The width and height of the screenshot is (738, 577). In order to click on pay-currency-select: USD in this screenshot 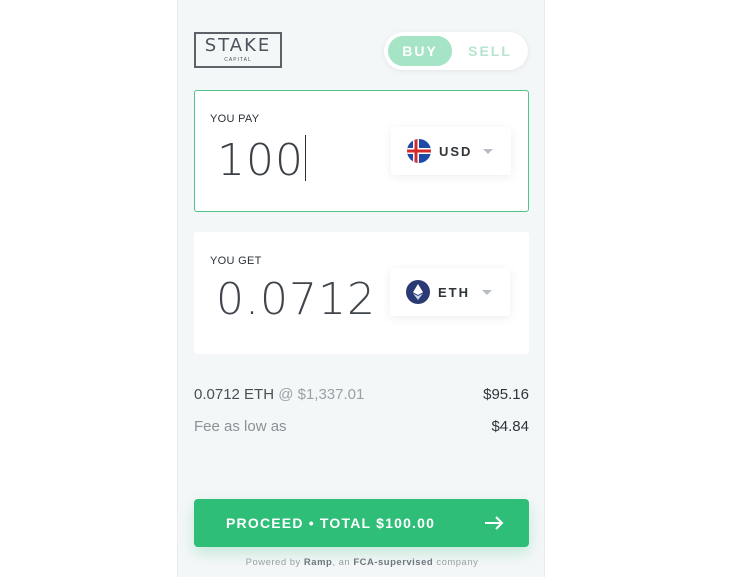, I will do `click(451, 151)`.